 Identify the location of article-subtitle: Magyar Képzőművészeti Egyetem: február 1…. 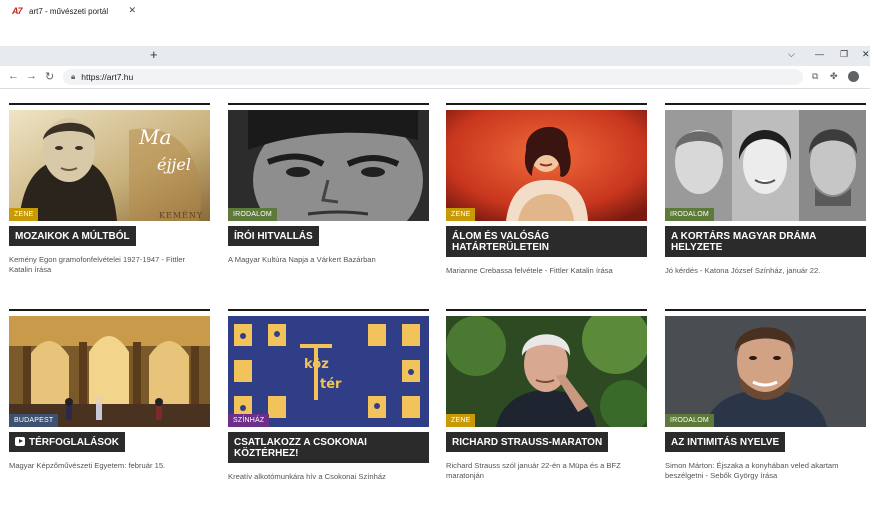
(87, 465).